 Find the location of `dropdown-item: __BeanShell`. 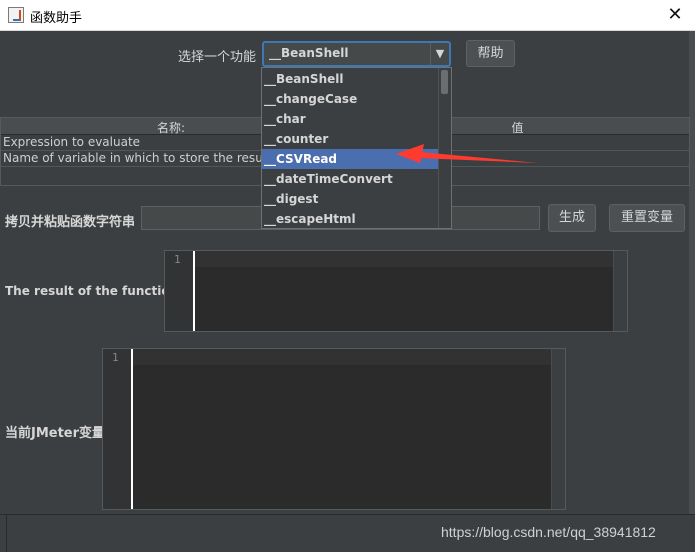

dropdown-item: __BeanShell is located at coordinates (350, 79).